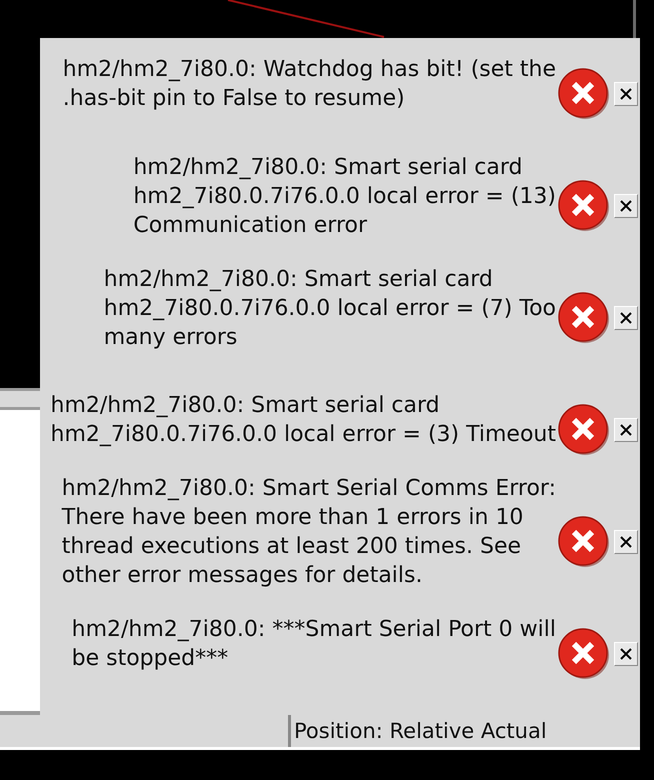  Describe the element at coordinates (330, 309) in the screenshot. I see `error-message: hm2/hm2_7i80.0: Smart serial card hm2_7i80.0.7i76.0.0 local error = (7) Too many errors` at that location.